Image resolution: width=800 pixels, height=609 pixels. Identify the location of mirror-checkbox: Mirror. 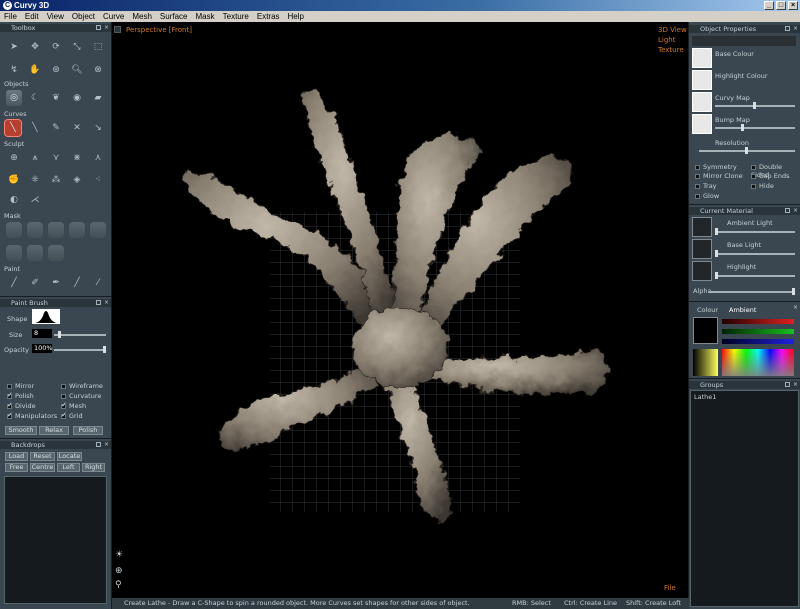
(20, 386).